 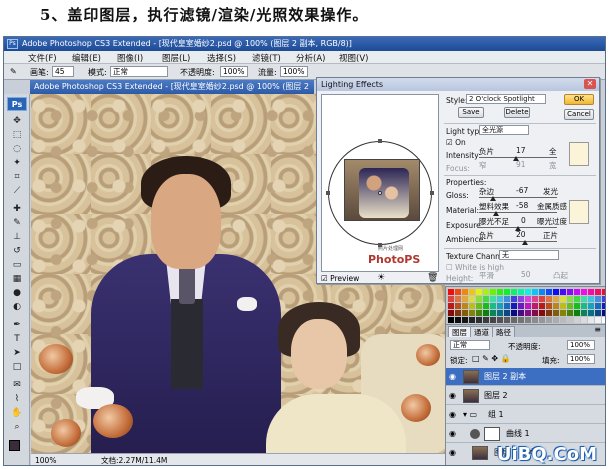 I want to click on flow-input: 100%, so click(x=294, y=71).